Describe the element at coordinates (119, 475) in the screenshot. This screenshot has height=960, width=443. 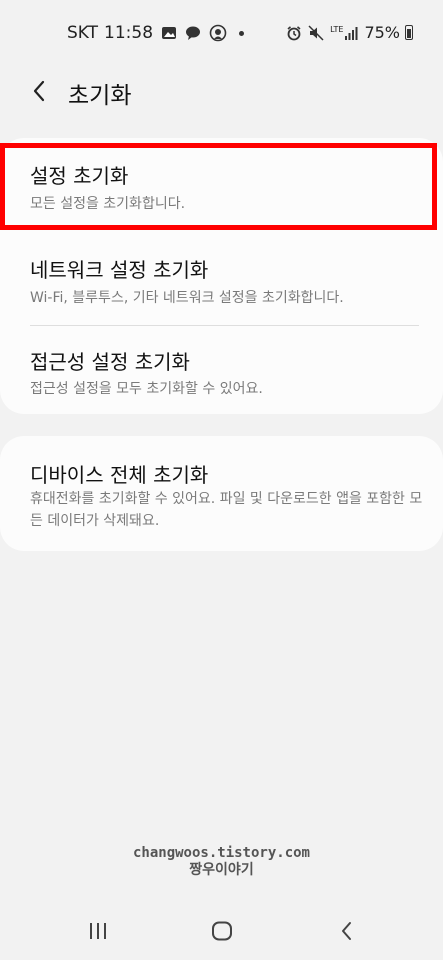
I see `factory-reset-title: 디바이스 전체 초기화` at that location.